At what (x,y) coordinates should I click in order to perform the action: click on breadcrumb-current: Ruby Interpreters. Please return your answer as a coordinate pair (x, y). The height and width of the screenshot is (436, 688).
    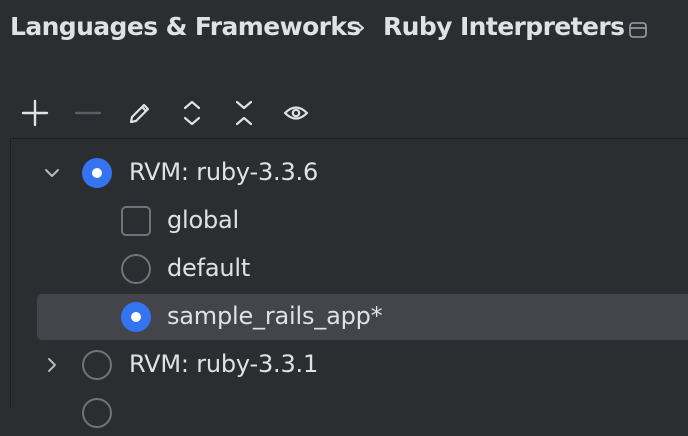
    Looking at the image, I should click on (504, 26).